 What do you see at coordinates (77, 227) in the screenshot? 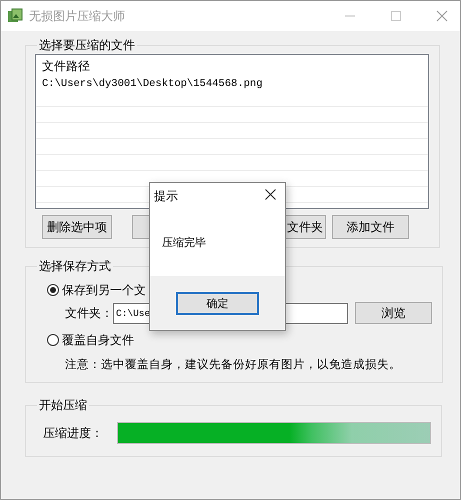
I see `button: 删除选中项` at bounding box center [77, 227].